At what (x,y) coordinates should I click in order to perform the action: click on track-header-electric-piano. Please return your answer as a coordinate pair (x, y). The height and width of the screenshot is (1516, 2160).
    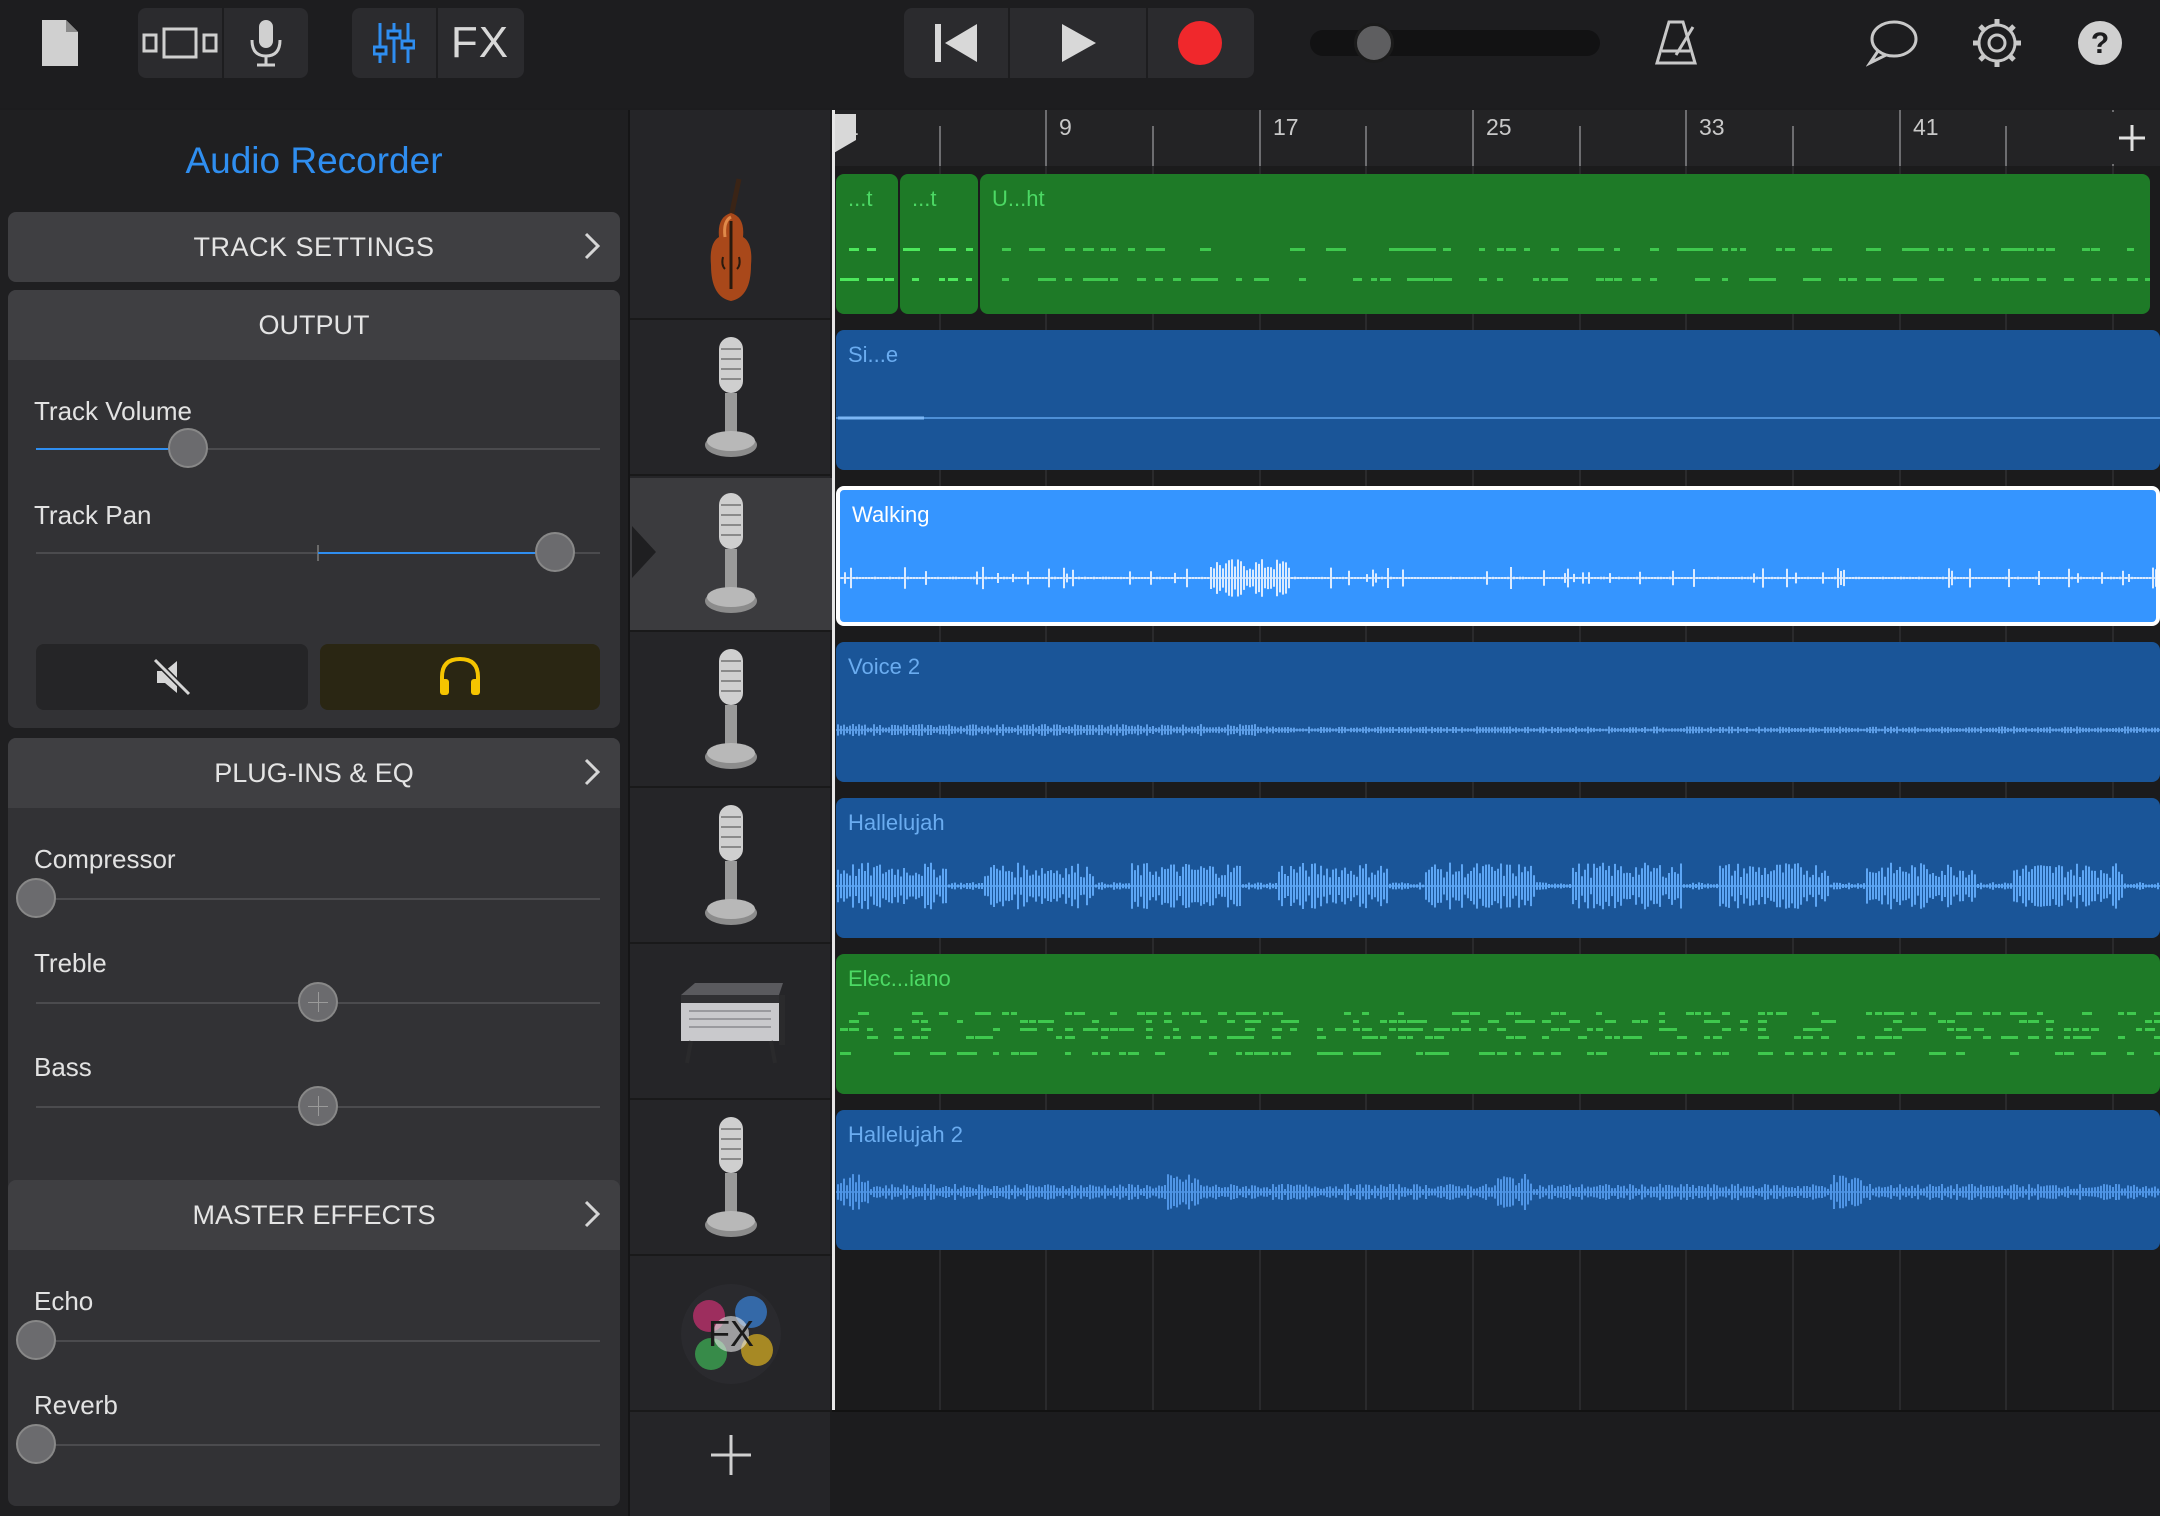
    Looking at the image, I should click on (731, 1023).